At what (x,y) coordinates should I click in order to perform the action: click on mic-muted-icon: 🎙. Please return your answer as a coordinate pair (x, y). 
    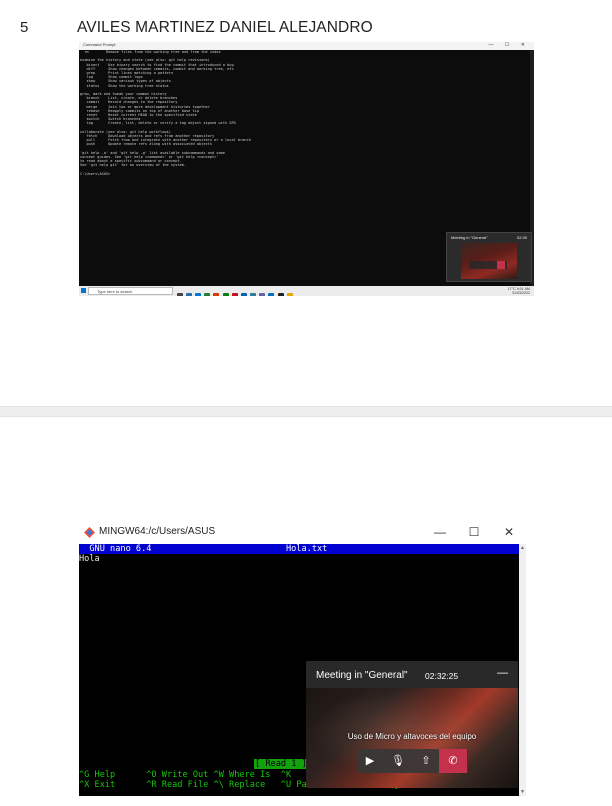
    Looking at the image, I should click on (398, 761).